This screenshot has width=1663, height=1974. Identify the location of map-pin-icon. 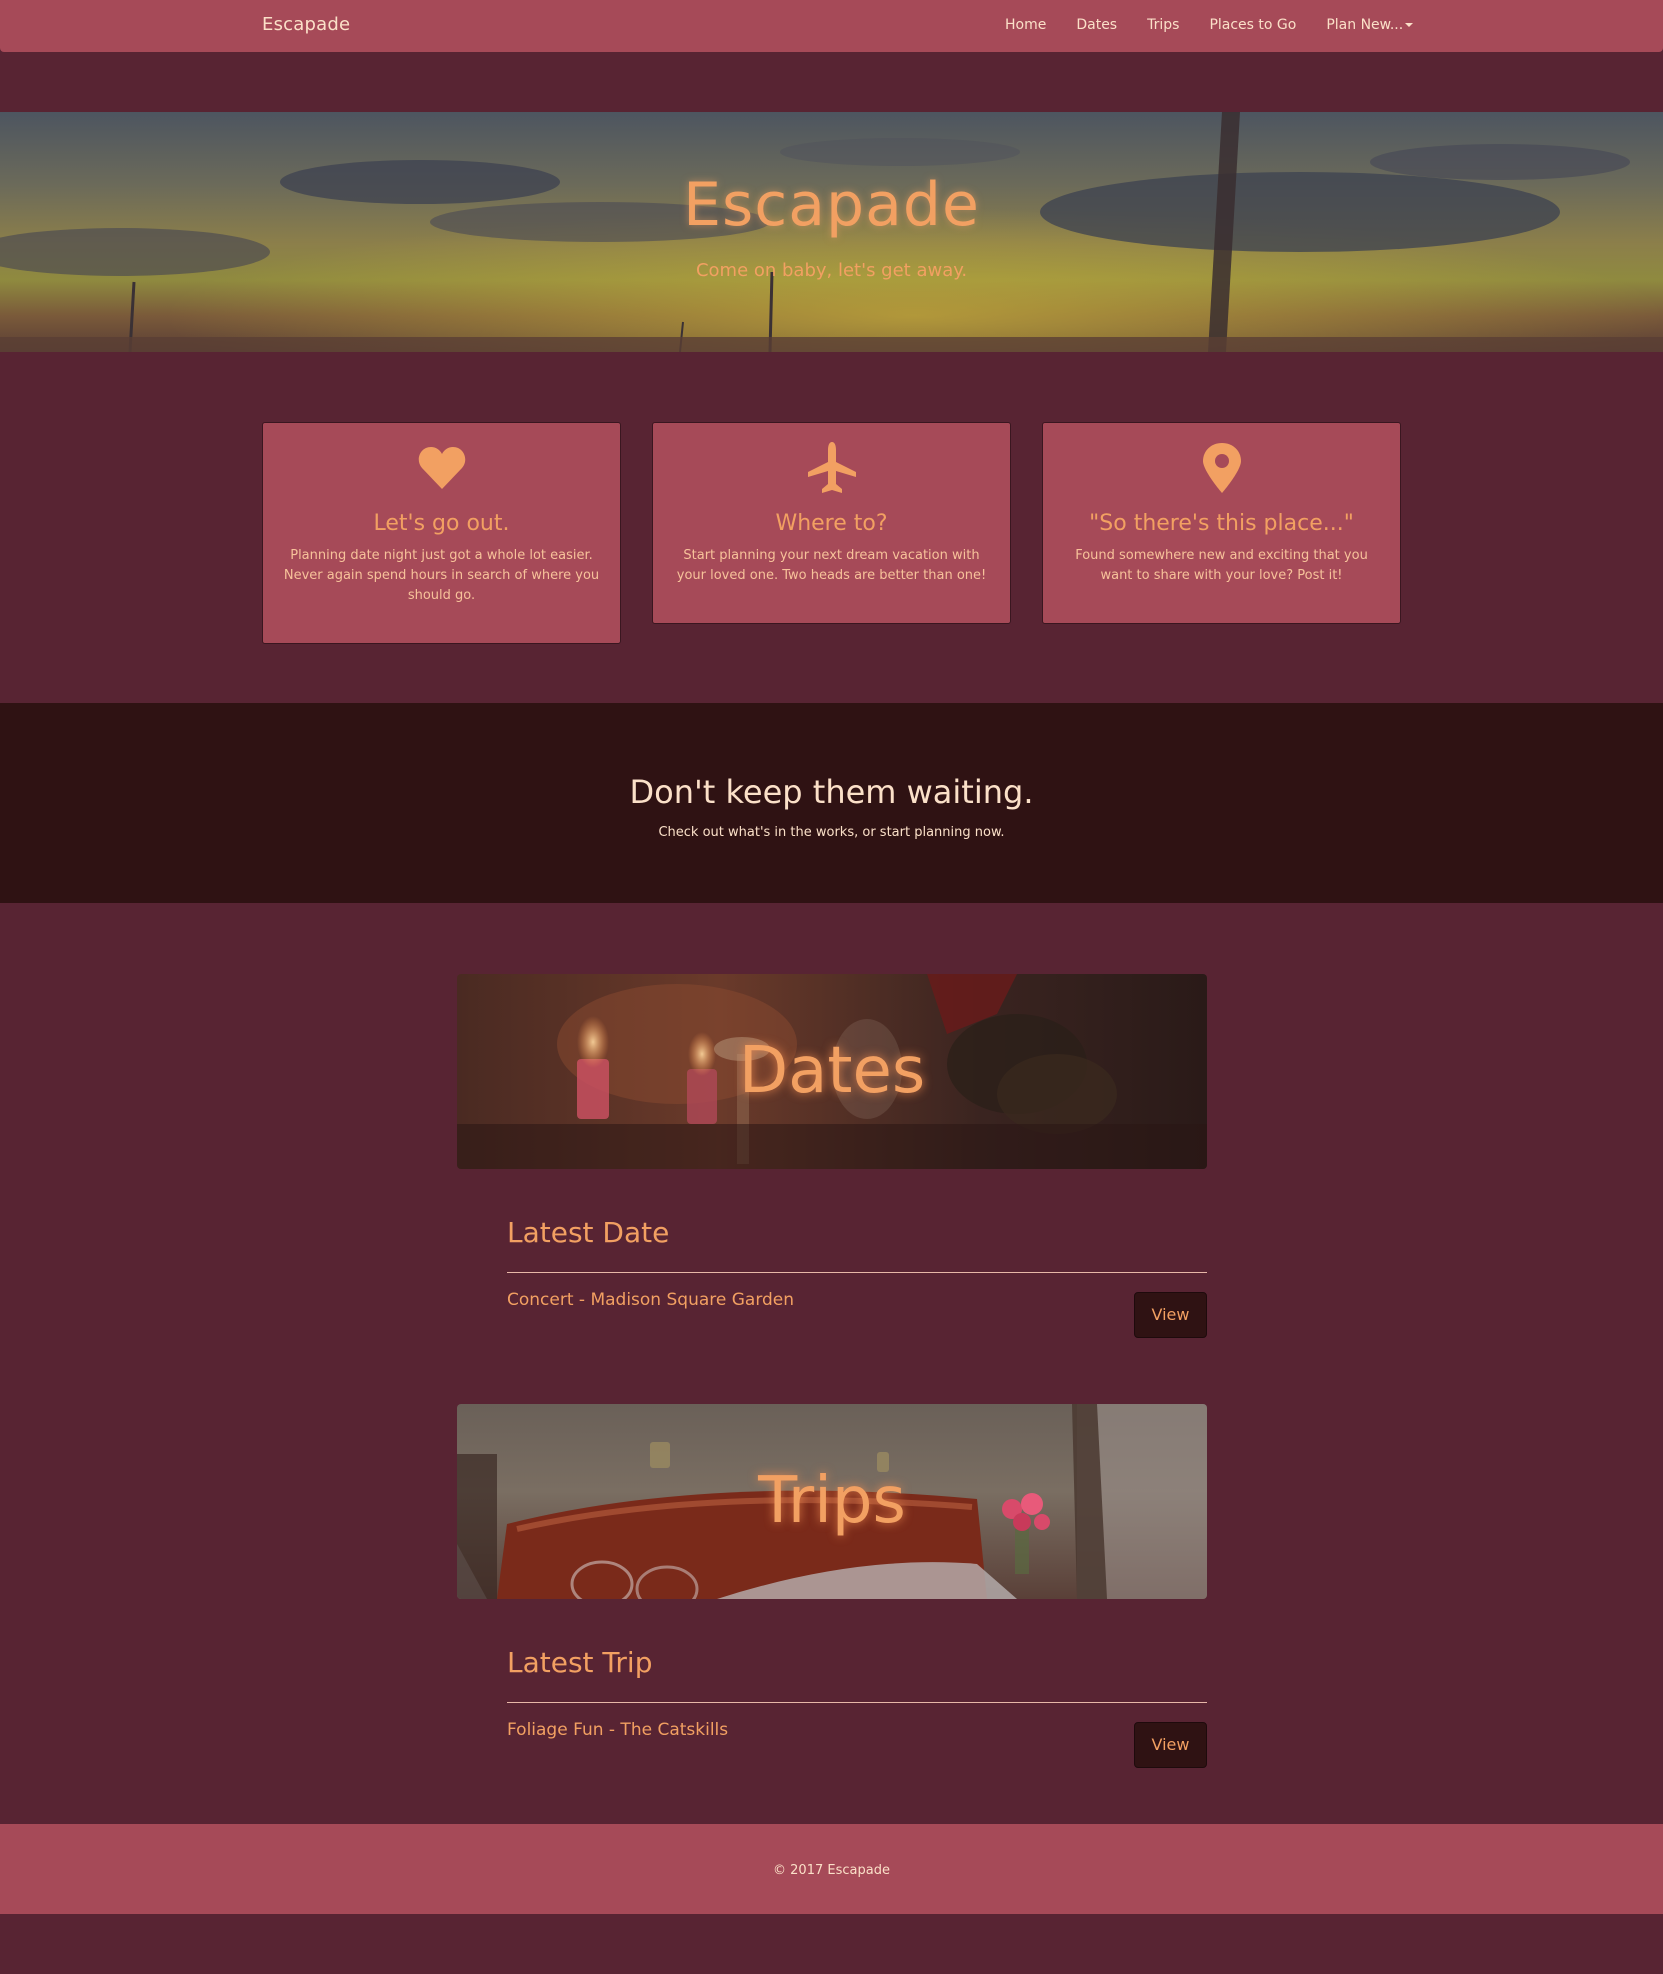
(1221, 468).